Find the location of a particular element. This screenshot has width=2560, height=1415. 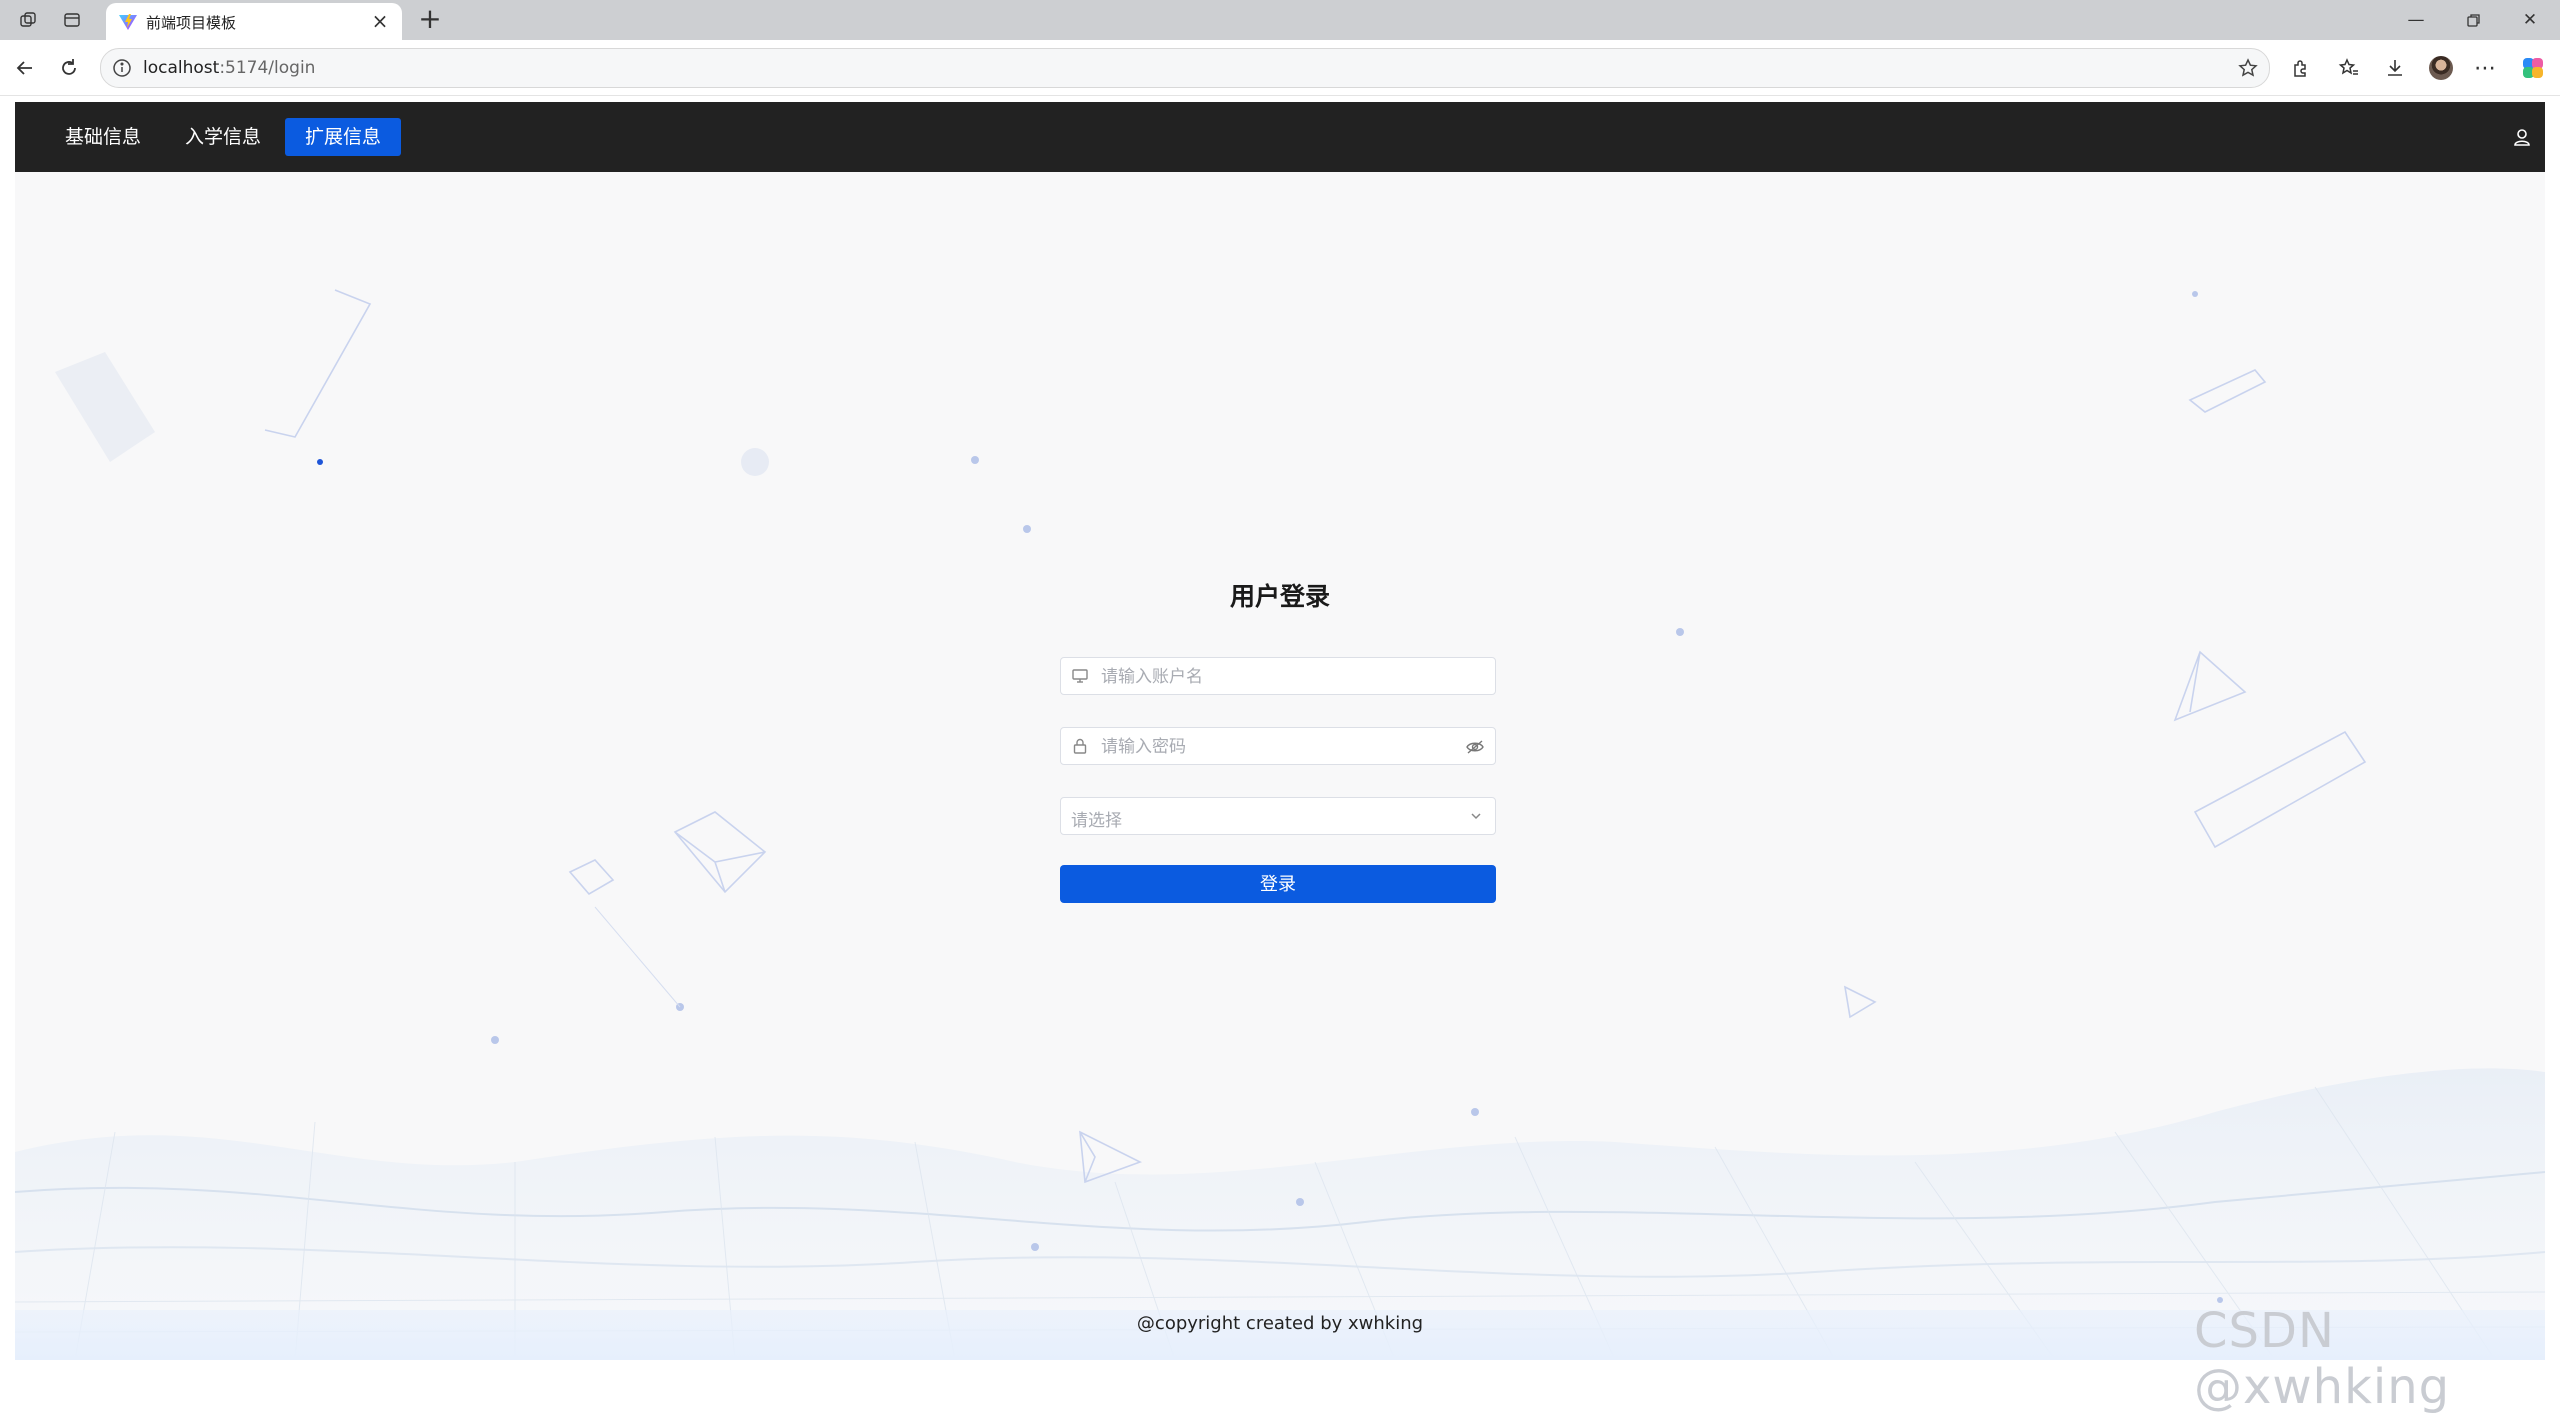

tab-close-icon: × is located at coordinates (380, 21).